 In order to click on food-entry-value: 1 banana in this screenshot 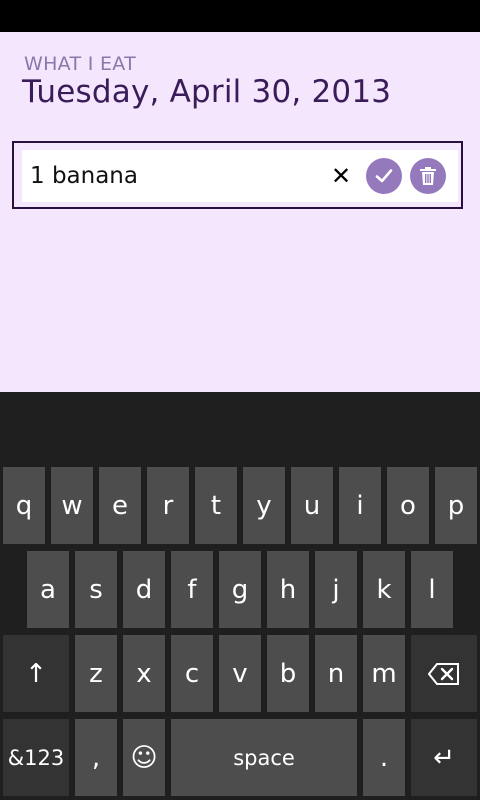, I will do `click(84, 176)`.